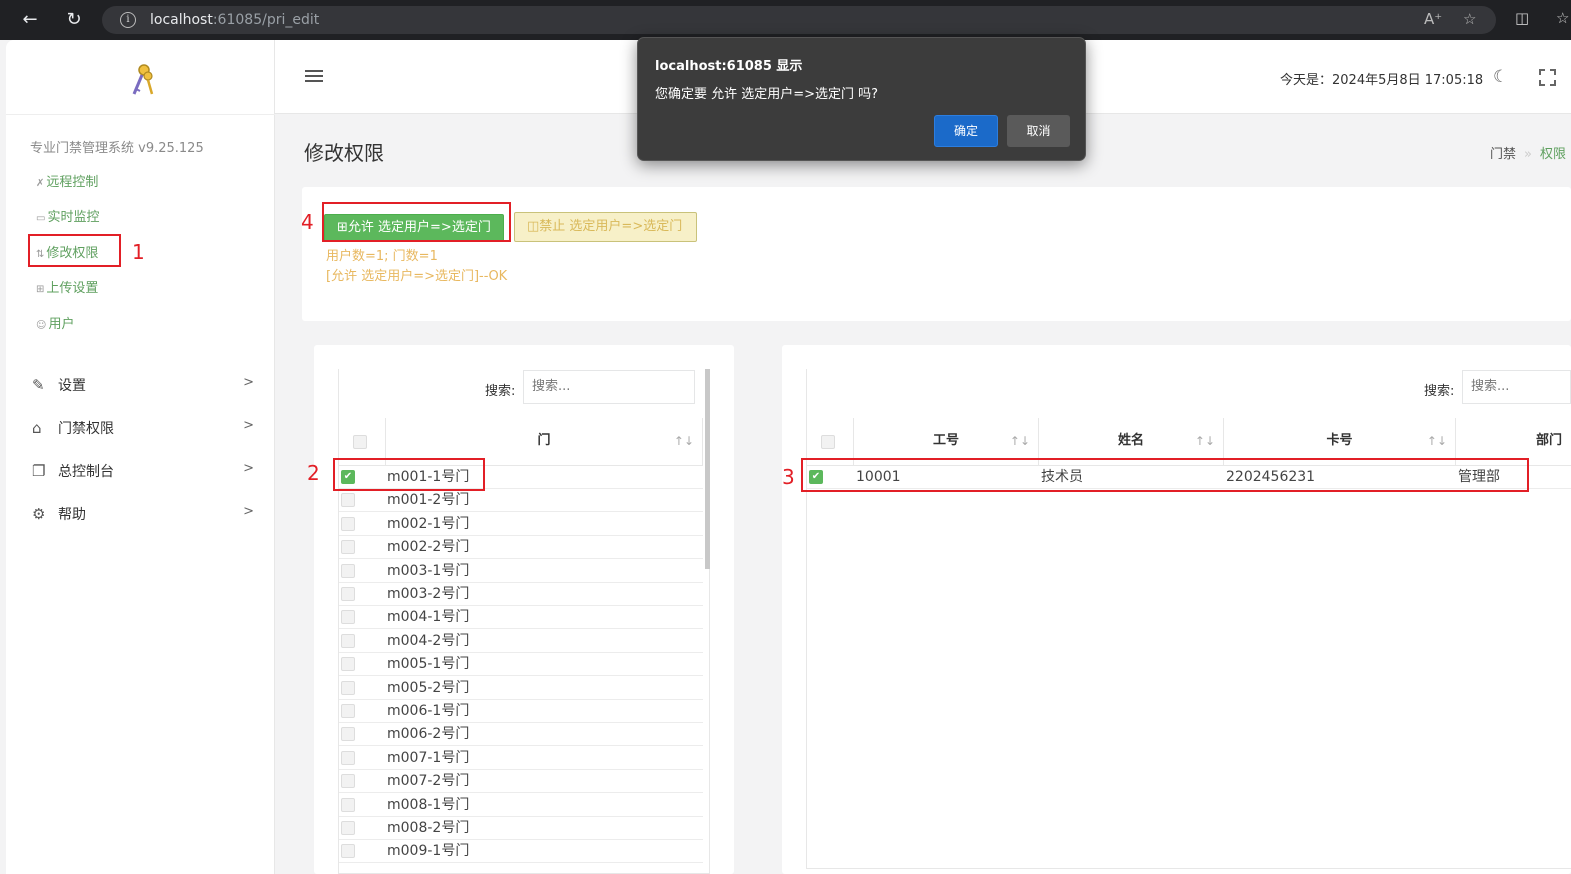 The image size is (1571, 874). I want to click on cancel-button: 取消, so click(1038, 131).